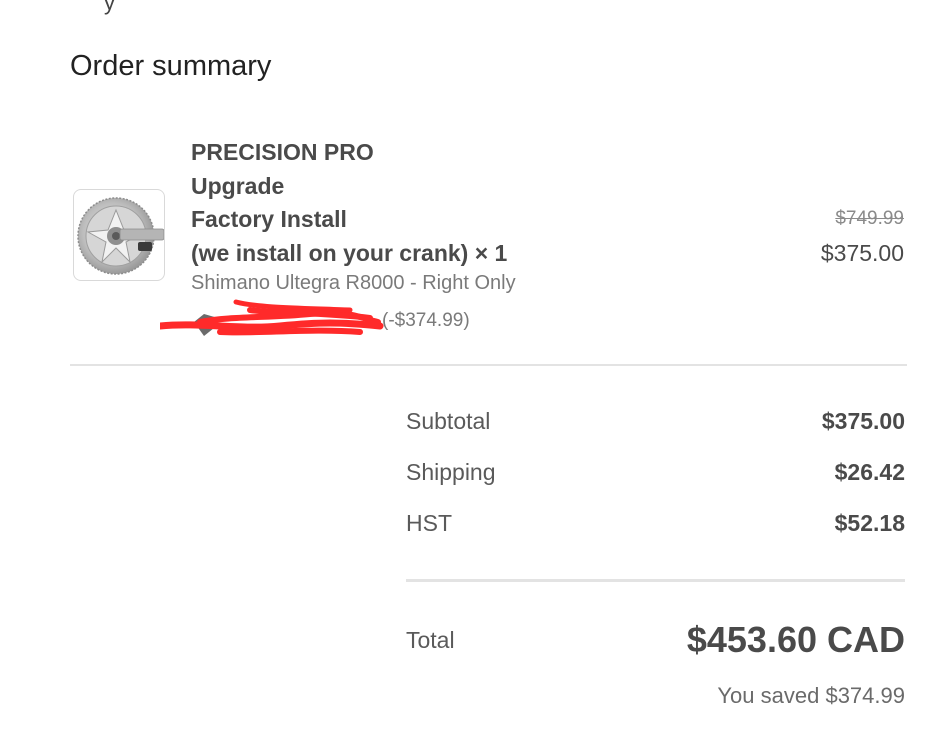 The image size is (939, 748). I want to click on savings-text: You saved $374.99, so click(811, 695).